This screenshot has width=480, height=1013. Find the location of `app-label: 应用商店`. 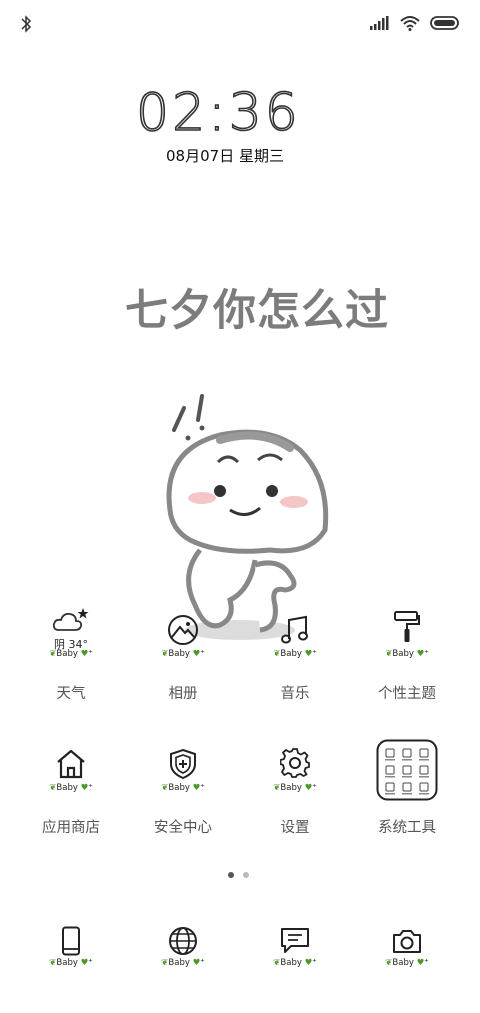

app-label: 应用商店 is located at coordinates (71, 828).